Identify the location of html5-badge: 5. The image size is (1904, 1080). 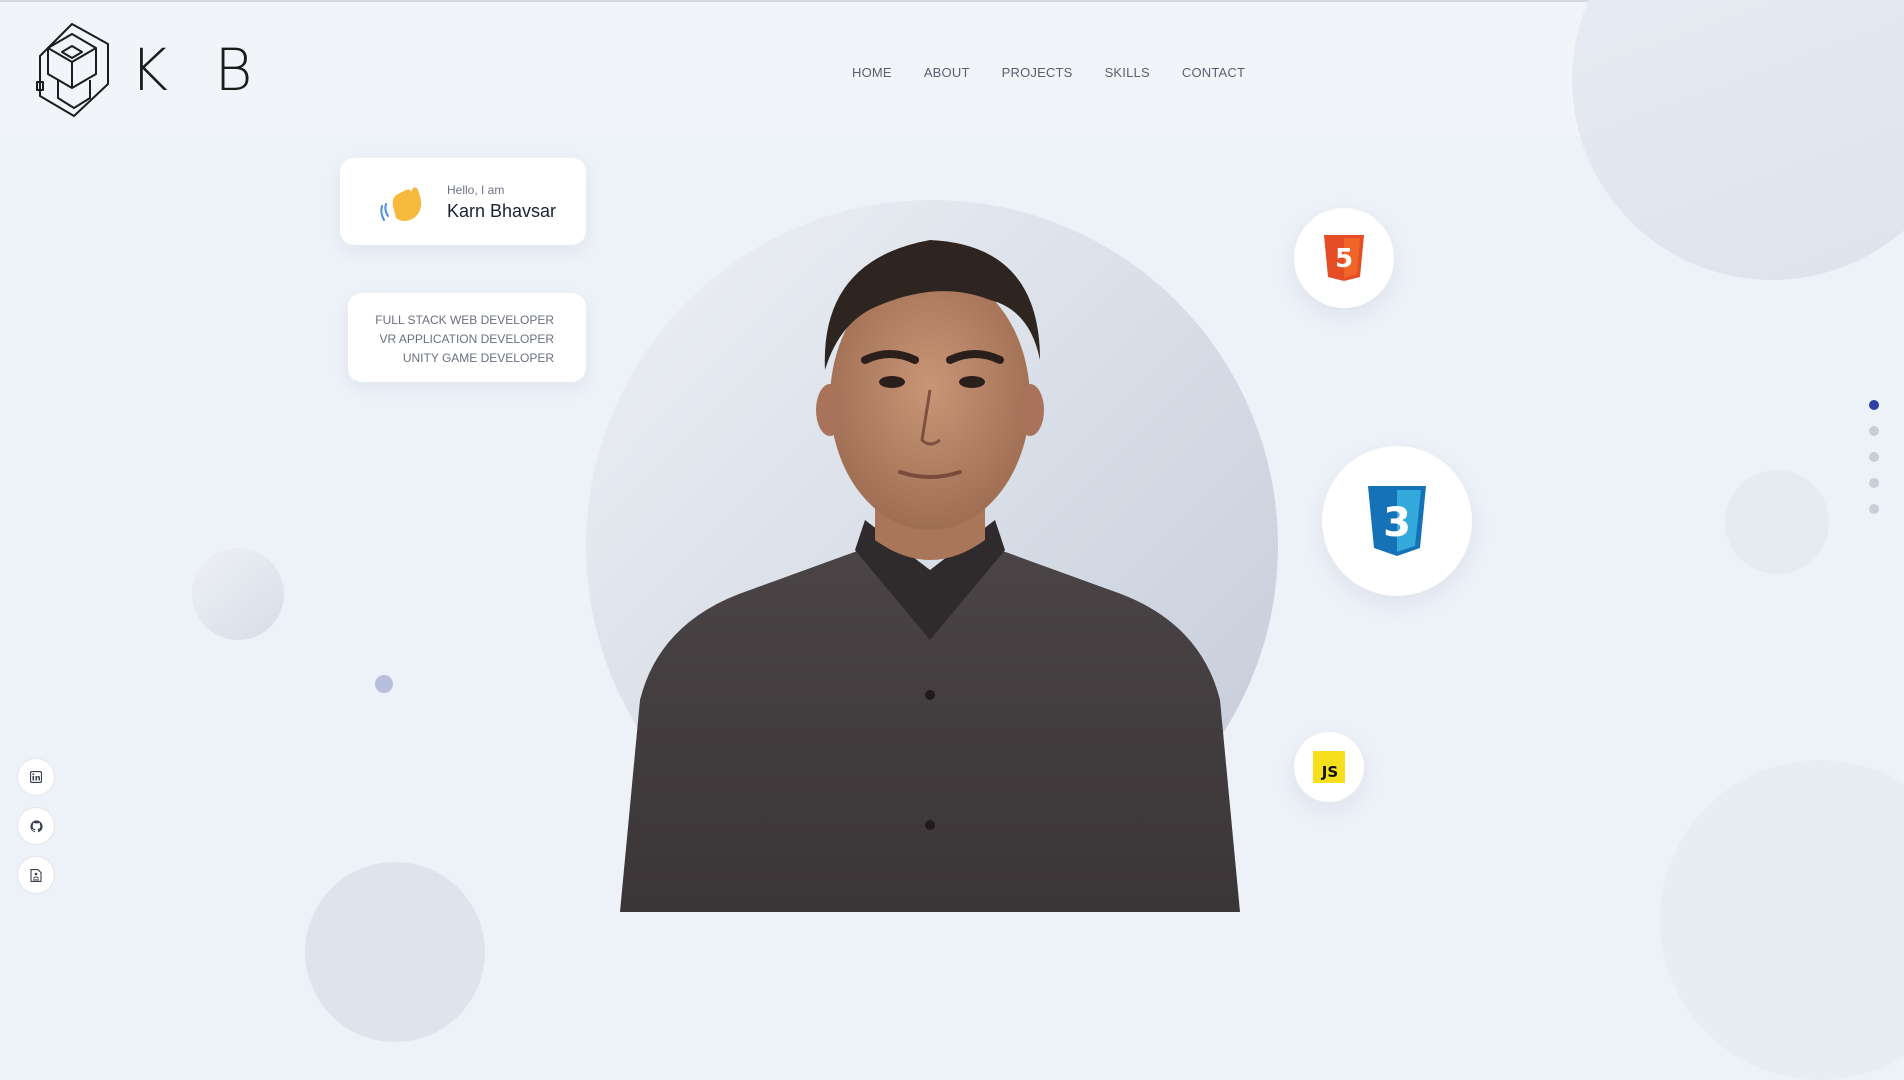
(1344, 258).